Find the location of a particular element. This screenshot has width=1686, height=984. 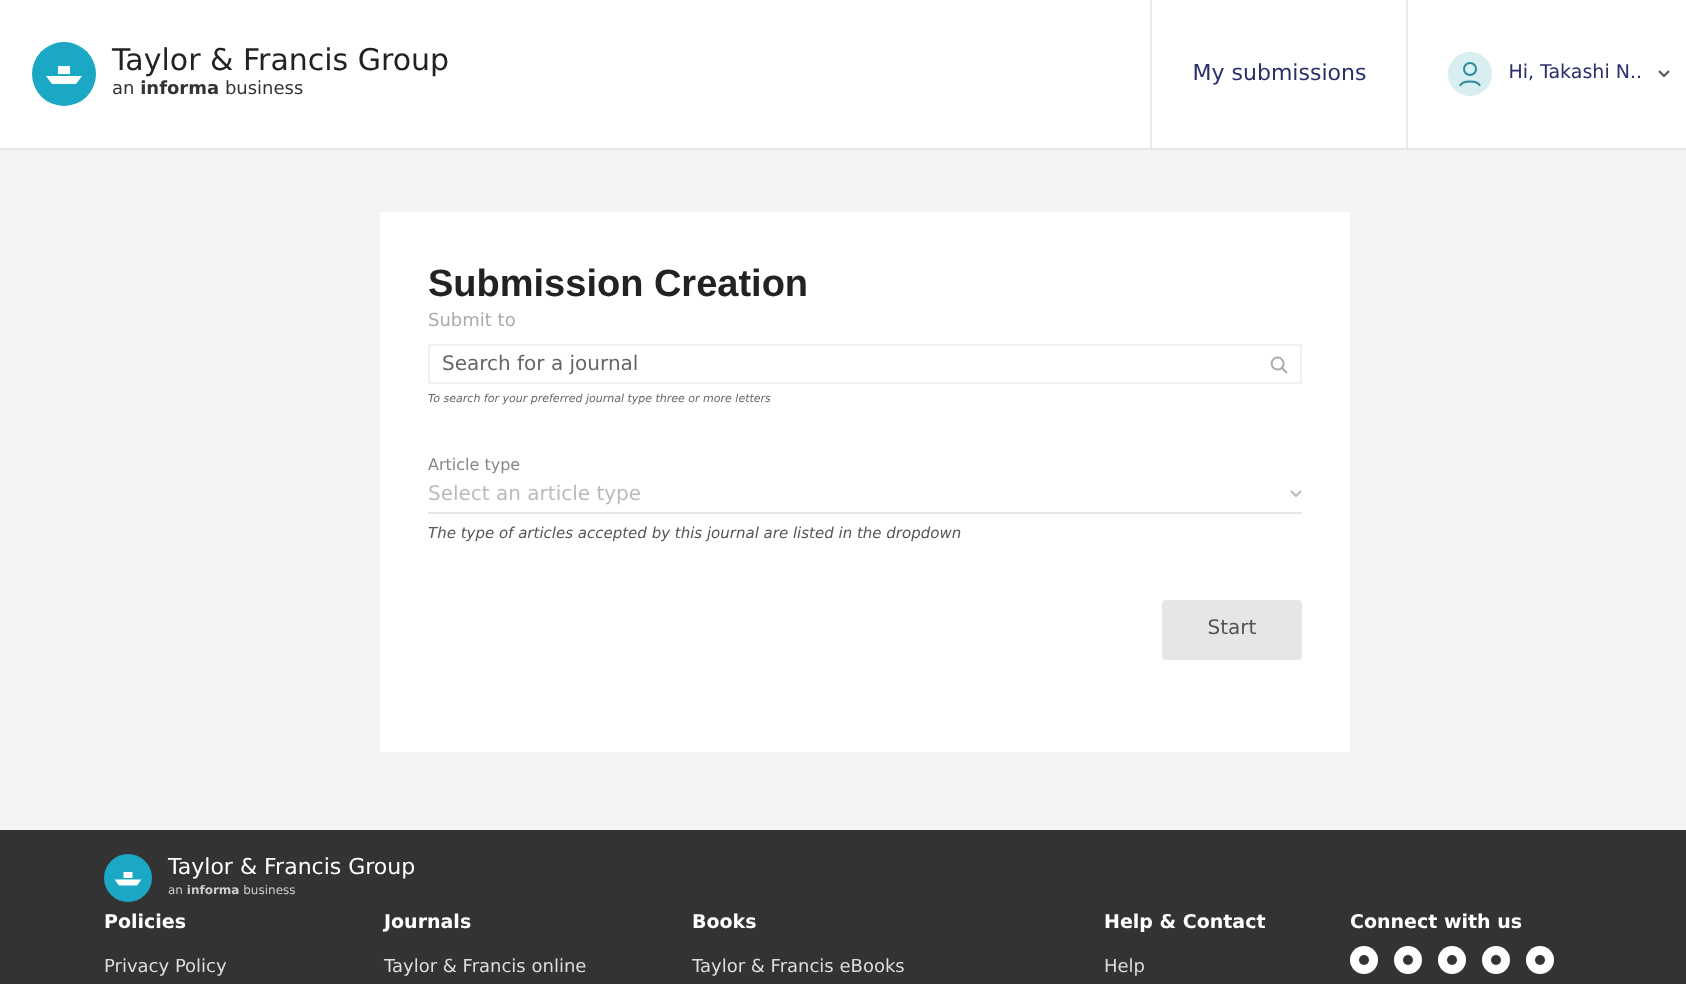

search-icon is located at coordinates (1279, 364).